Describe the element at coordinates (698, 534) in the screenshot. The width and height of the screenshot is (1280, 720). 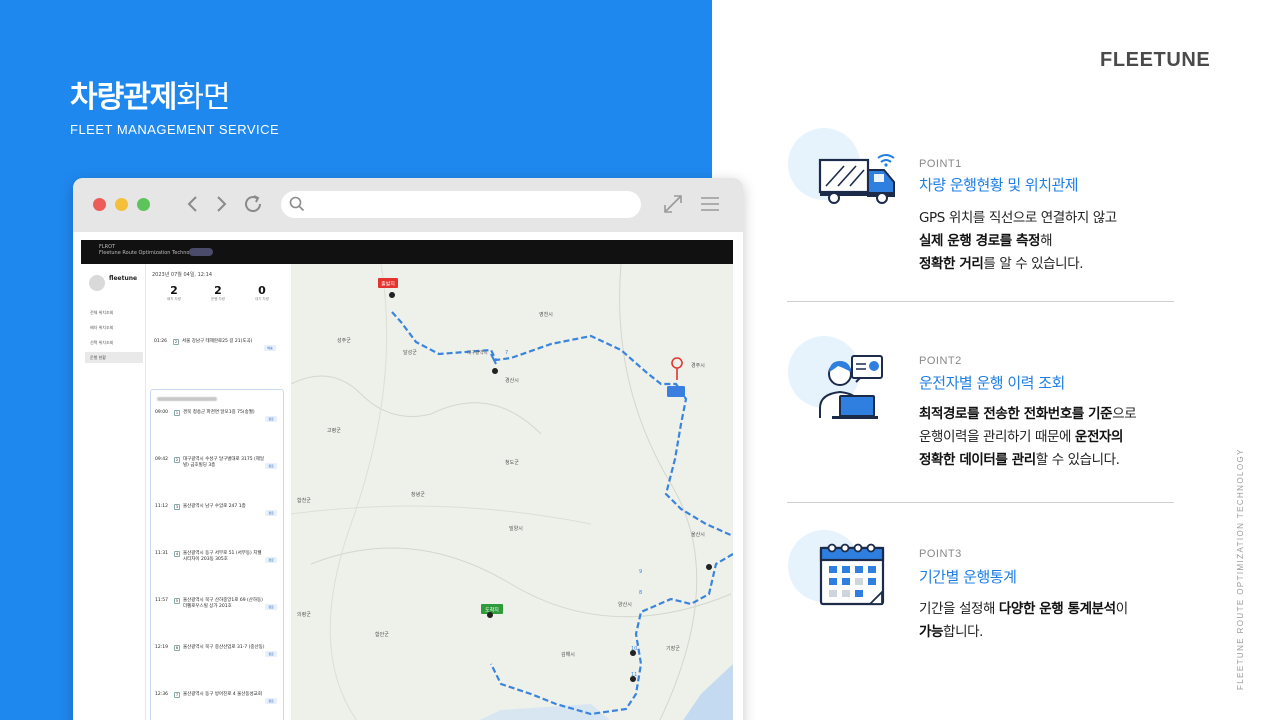
I see `svg-text: 울산시` at that location.